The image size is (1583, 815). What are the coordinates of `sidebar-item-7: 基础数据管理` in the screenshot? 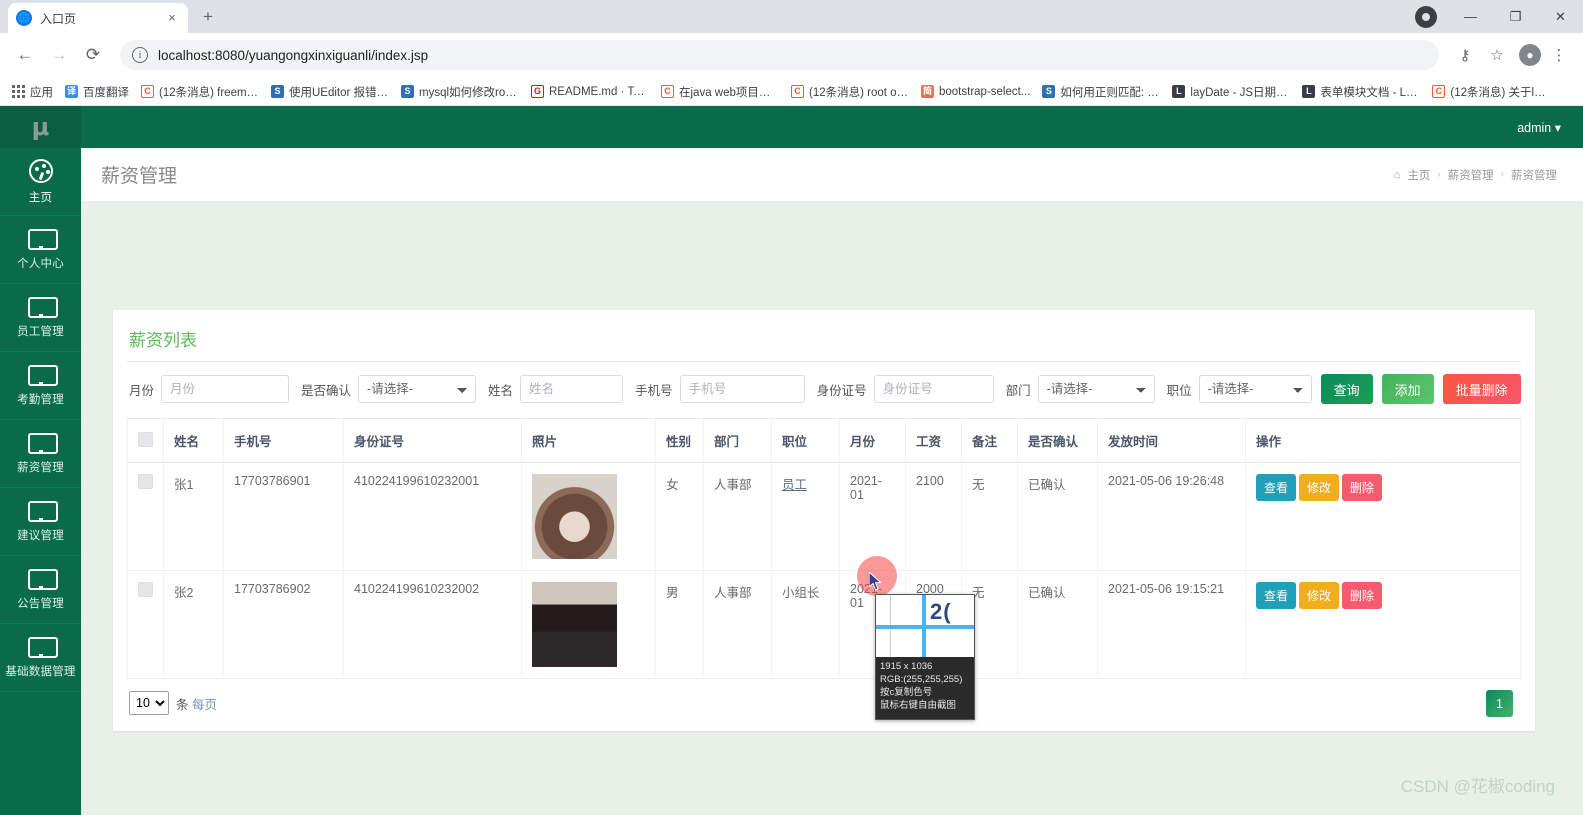 It's located at (40, 658).